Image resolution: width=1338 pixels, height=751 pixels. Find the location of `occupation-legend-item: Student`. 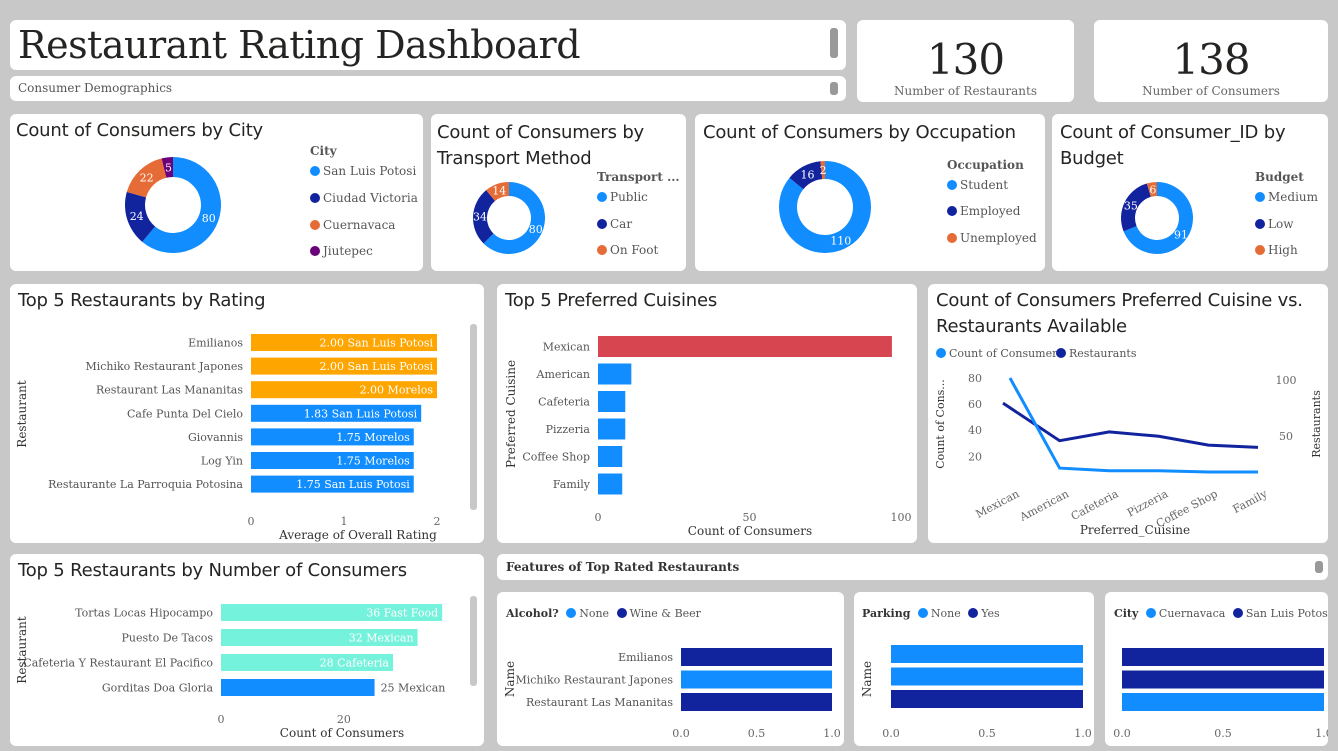

occupation-legend-item: Student is located at coordinates (977, 185).